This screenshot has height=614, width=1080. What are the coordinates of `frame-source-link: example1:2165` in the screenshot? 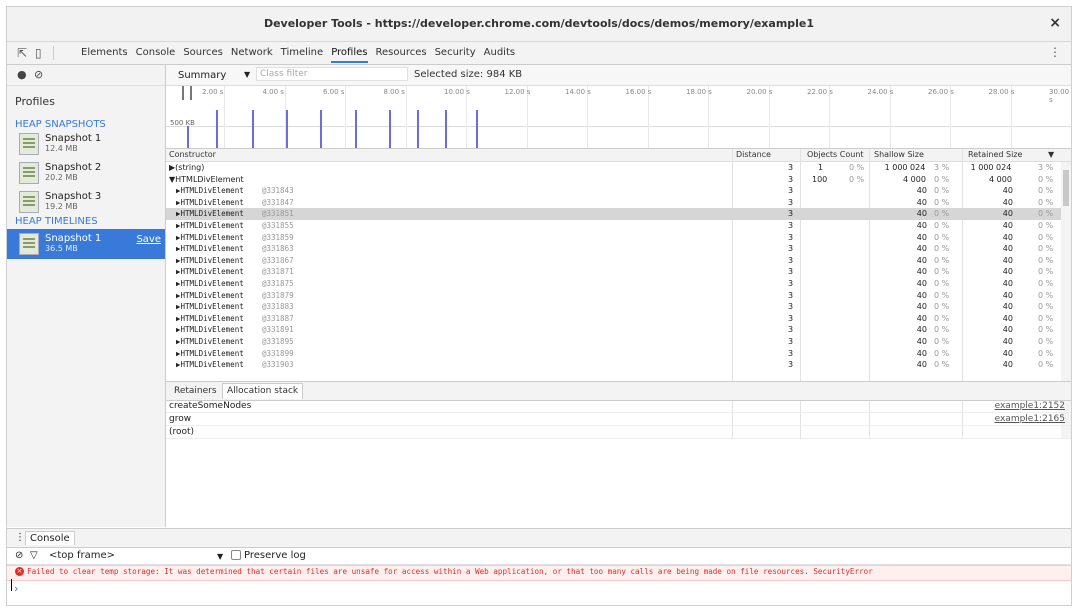 It's located at (1030, 419).